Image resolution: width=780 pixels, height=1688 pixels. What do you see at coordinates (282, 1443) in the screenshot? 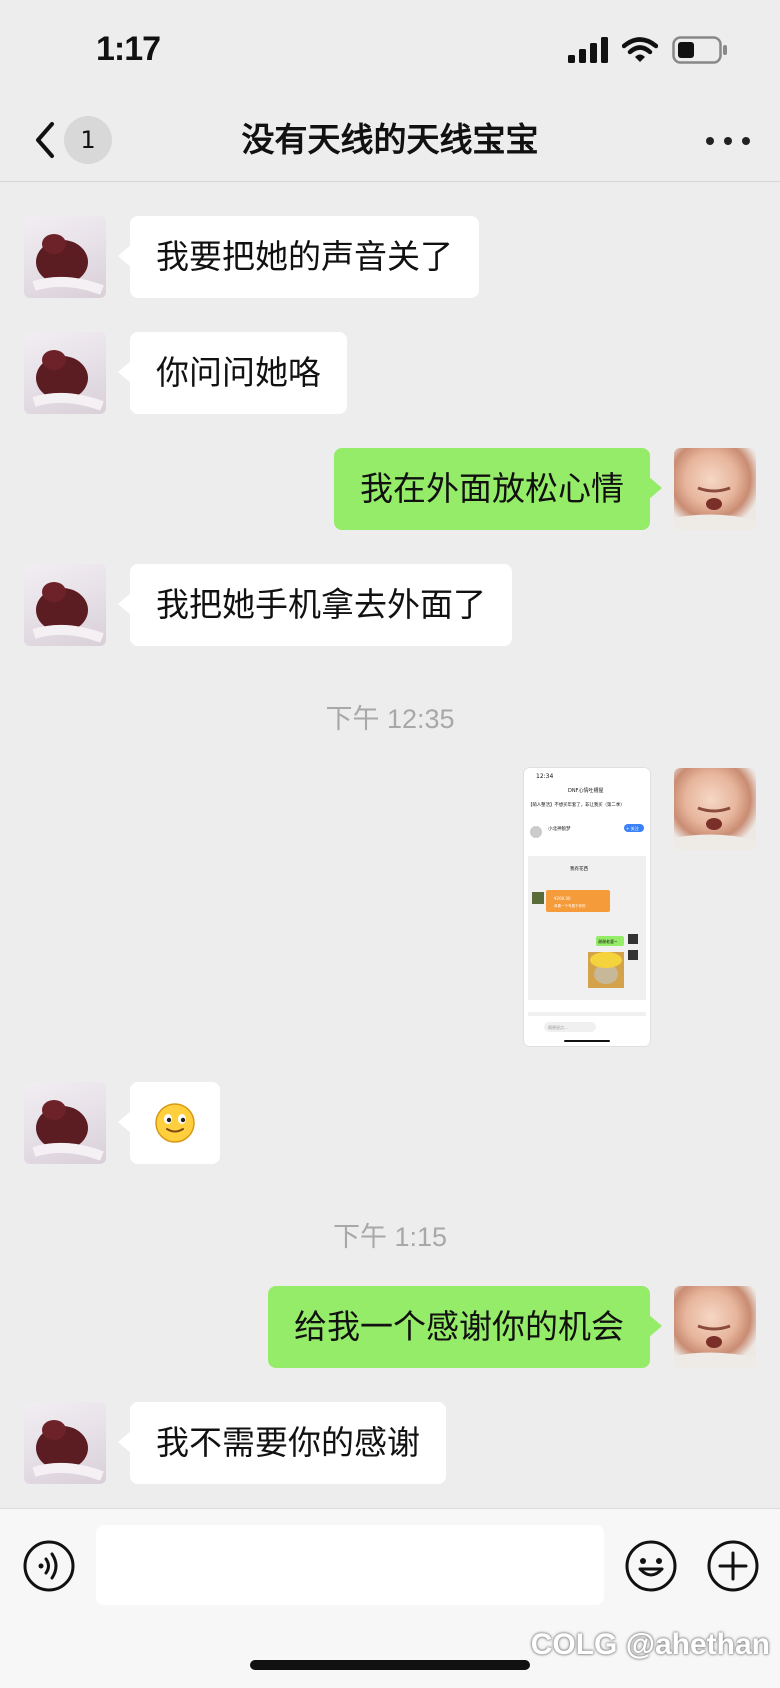
I see `message-bubble: 我不需要你的感谢` at bounding box center [282, 1443].